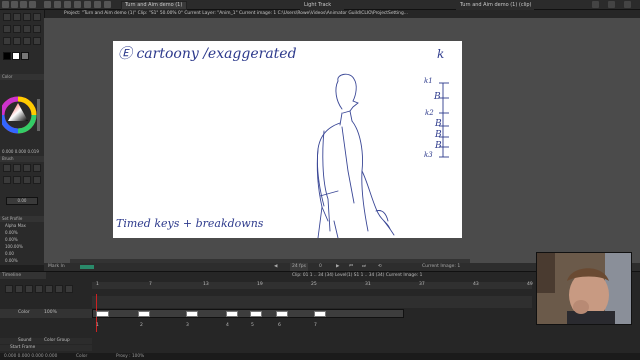  I want to click on blur-icon, so click(37, 180).